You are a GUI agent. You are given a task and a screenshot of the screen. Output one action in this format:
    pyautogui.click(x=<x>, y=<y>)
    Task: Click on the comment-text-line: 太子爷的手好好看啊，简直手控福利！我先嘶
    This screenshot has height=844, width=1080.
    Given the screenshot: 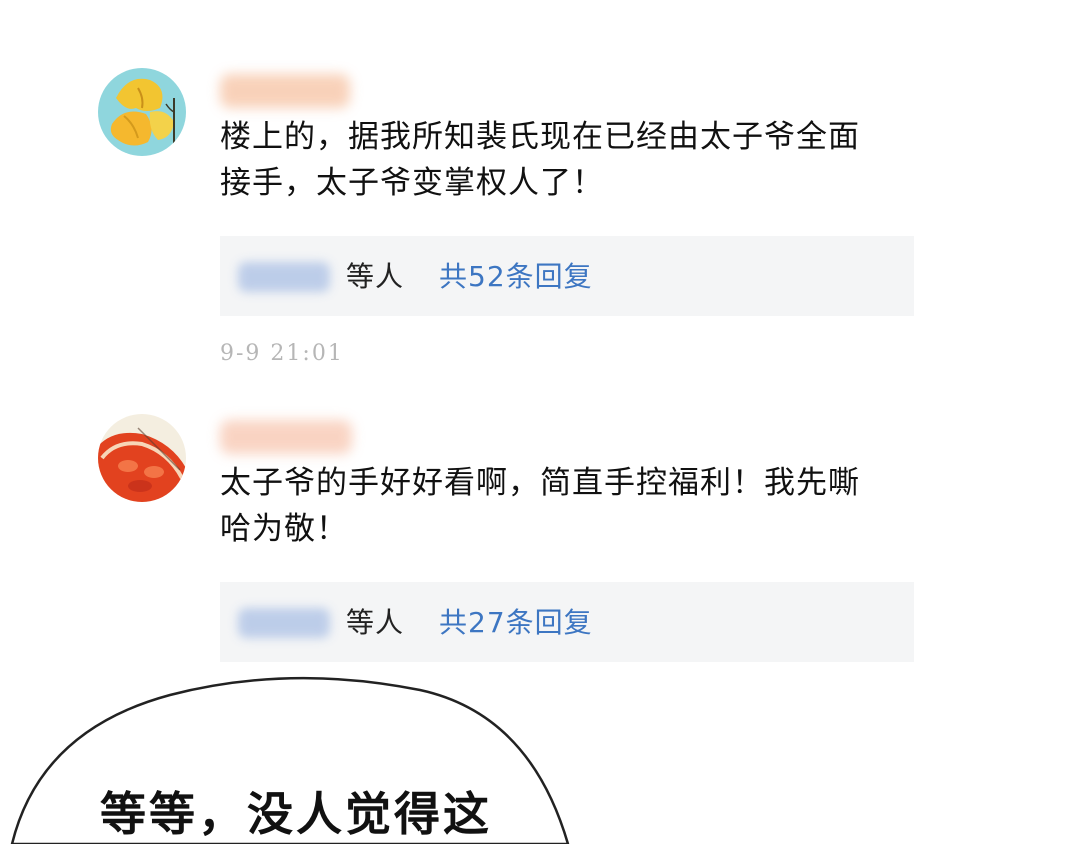 What is the action you would take?
    pyautogui.click(x=540, y=483)
    